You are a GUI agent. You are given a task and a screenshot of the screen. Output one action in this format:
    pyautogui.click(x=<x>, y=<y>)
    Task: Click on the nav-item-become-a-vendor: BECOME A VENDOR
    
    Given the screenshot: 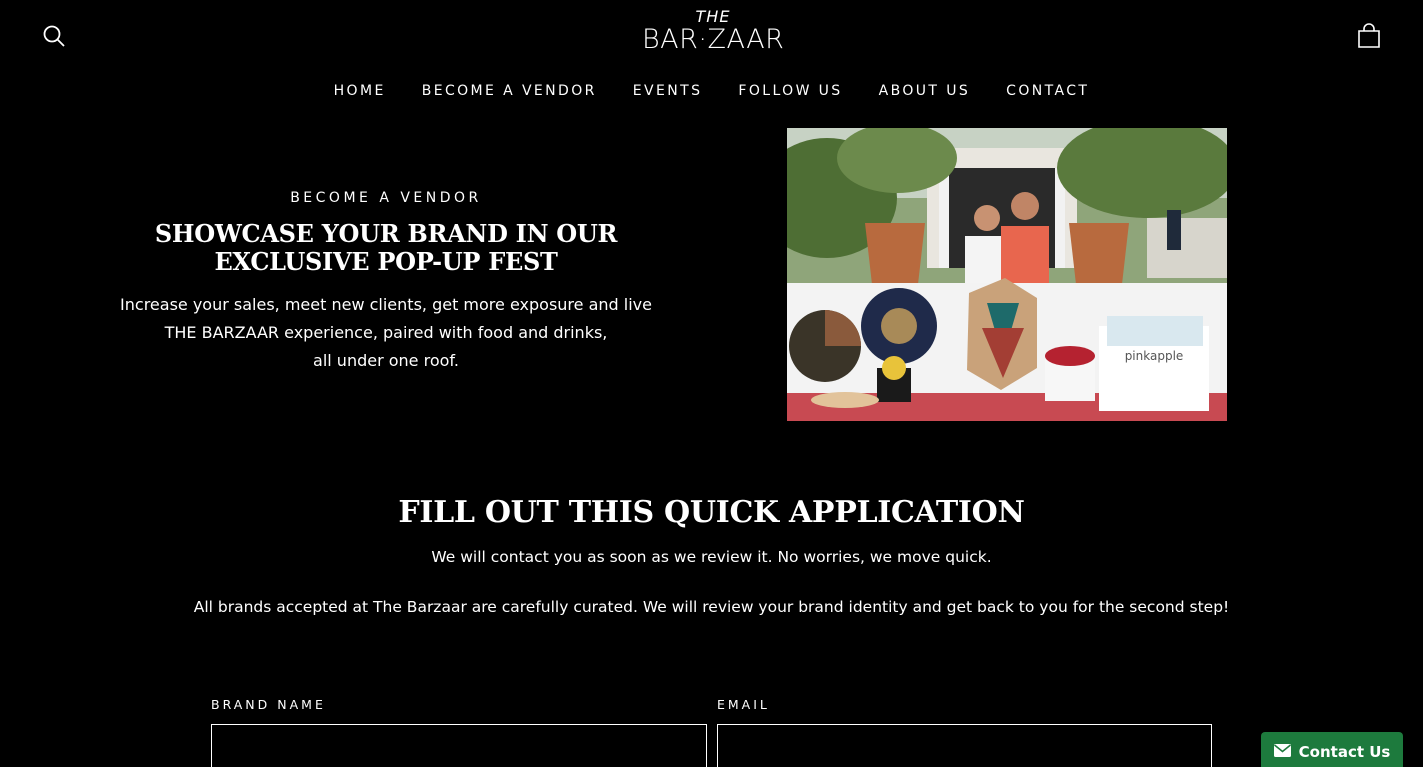 What is the action you would take?
    pyautogui.click(x=509, y=91)
    